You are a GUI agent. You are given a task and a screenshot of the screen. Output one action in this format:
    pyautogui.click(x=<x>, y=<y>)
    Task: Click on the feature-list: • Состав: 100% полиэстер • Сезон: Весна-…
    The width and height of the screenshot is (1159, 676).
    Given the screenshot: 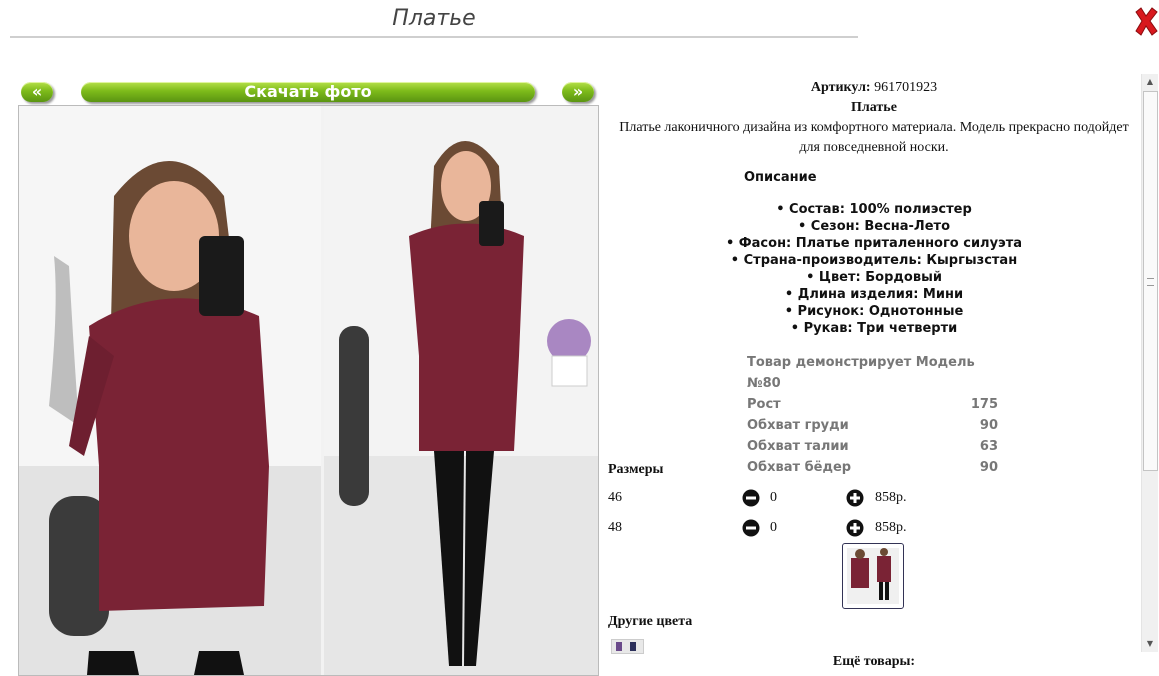 What is the action you would take?
    pyautogui.click(x=874, y=269)
    